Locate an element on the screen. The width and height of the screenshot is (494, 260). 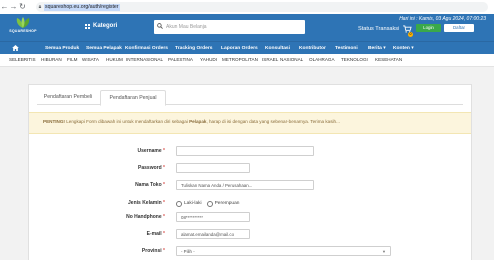
email-label: E-mail * is located at coordinates (155, 234).